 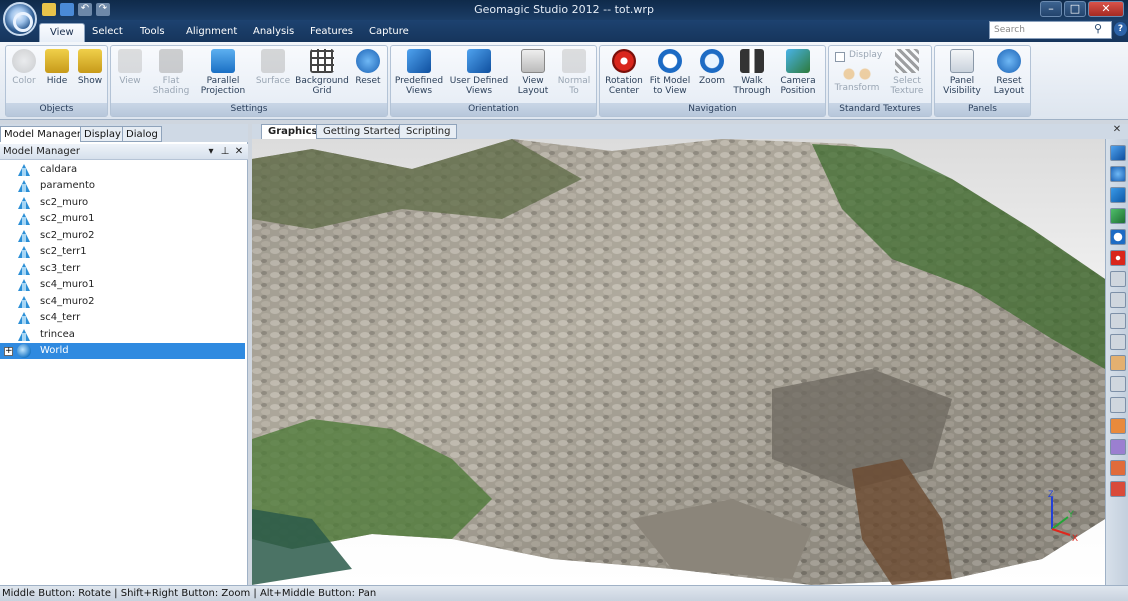 What do you see at coordinates (1118, 447) in the screenshot?
I see `select-all-icon` at bounding box center [1118, 447].